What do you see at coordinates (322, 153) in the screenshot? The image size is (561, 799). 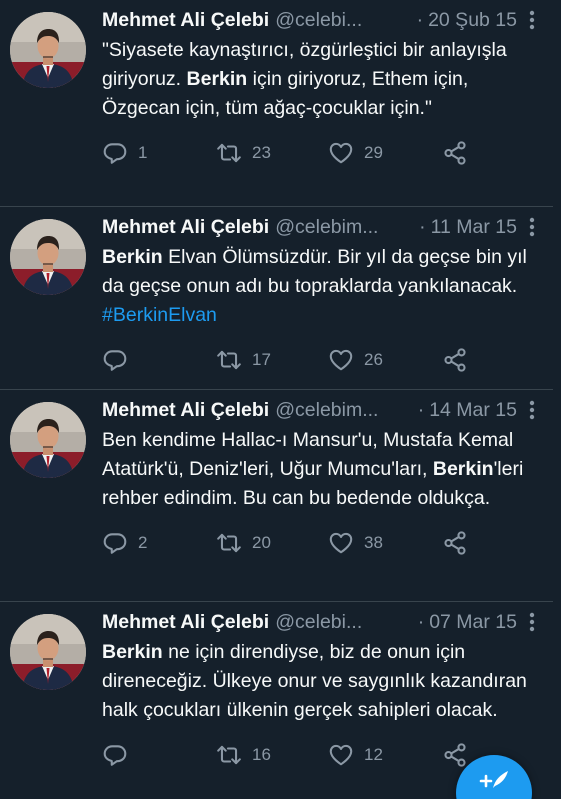 I see `tweet-actions: 1 23 29` at bounding box center [322, 153].